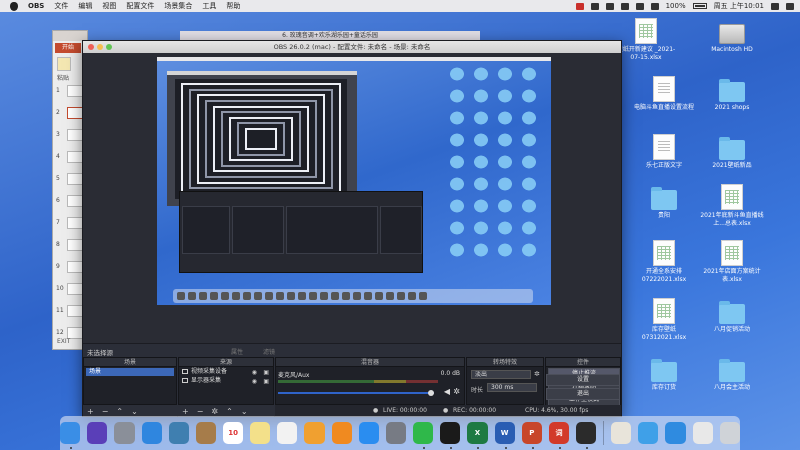  I want to click on close-window-icon, so click(91, 47).